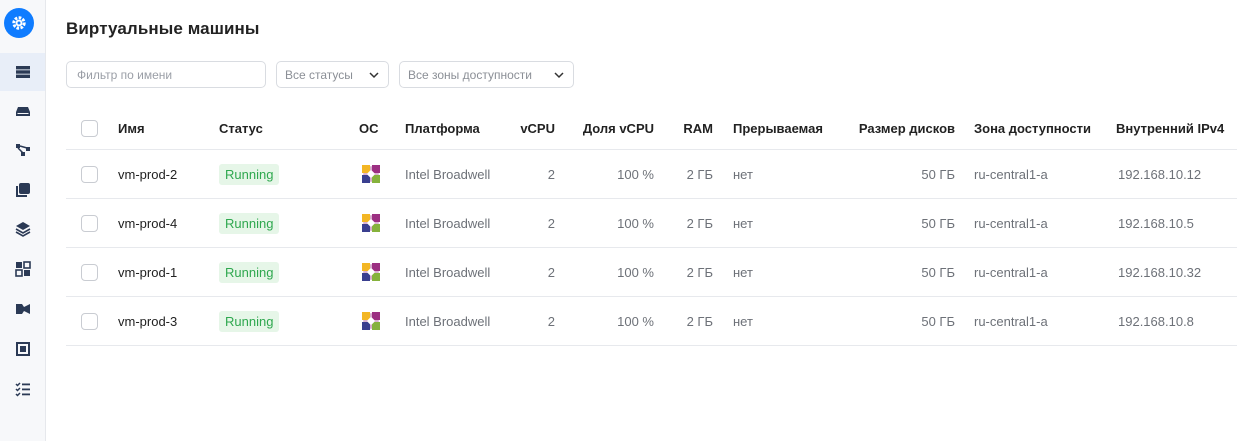 The height and width of the screenshot is (441, 1237). What do you see at coordinates (899, 128) in the screenshot?
I see `column-header-disk-size: Размер дисков` at bounding box center [899, 128].